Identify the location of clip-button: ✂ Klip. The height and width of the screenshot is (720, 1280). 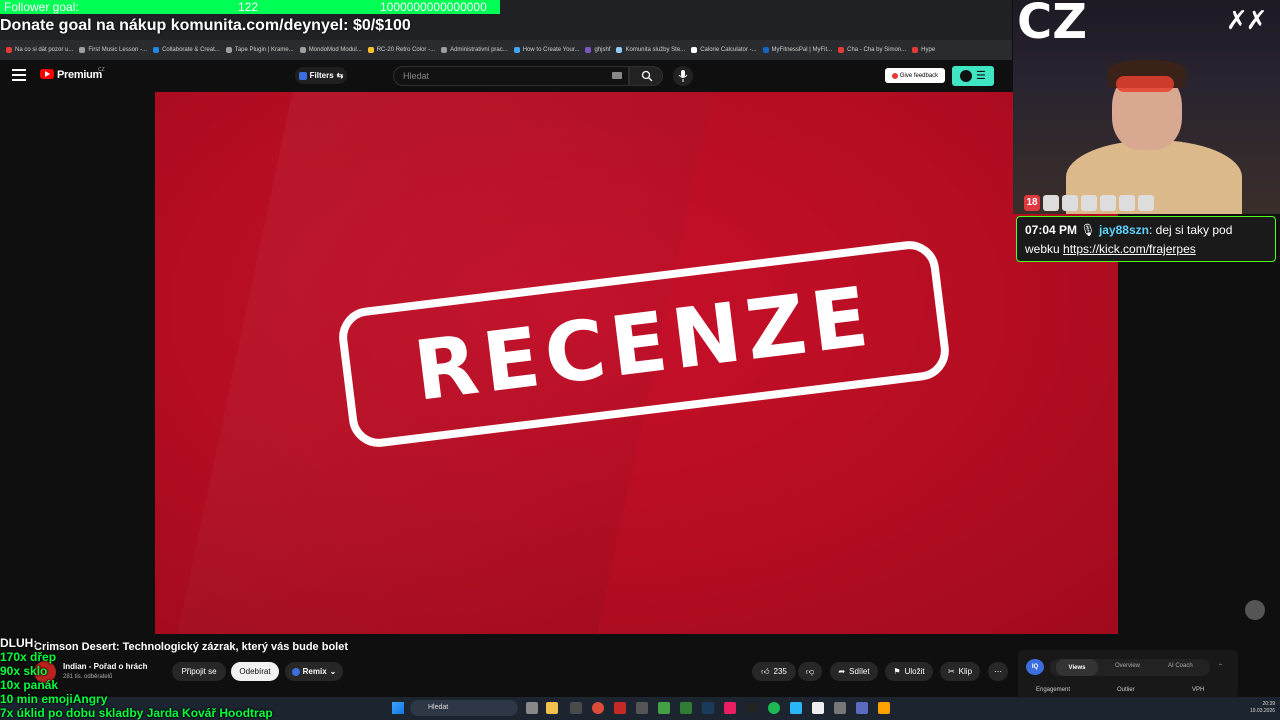
(960, 671).